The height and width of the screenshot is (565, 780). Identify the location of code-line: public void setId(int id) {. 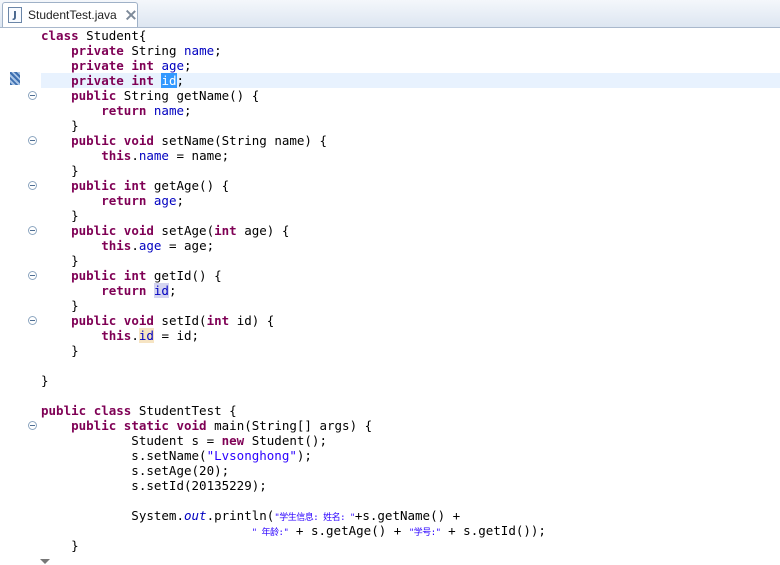
(173, 320).